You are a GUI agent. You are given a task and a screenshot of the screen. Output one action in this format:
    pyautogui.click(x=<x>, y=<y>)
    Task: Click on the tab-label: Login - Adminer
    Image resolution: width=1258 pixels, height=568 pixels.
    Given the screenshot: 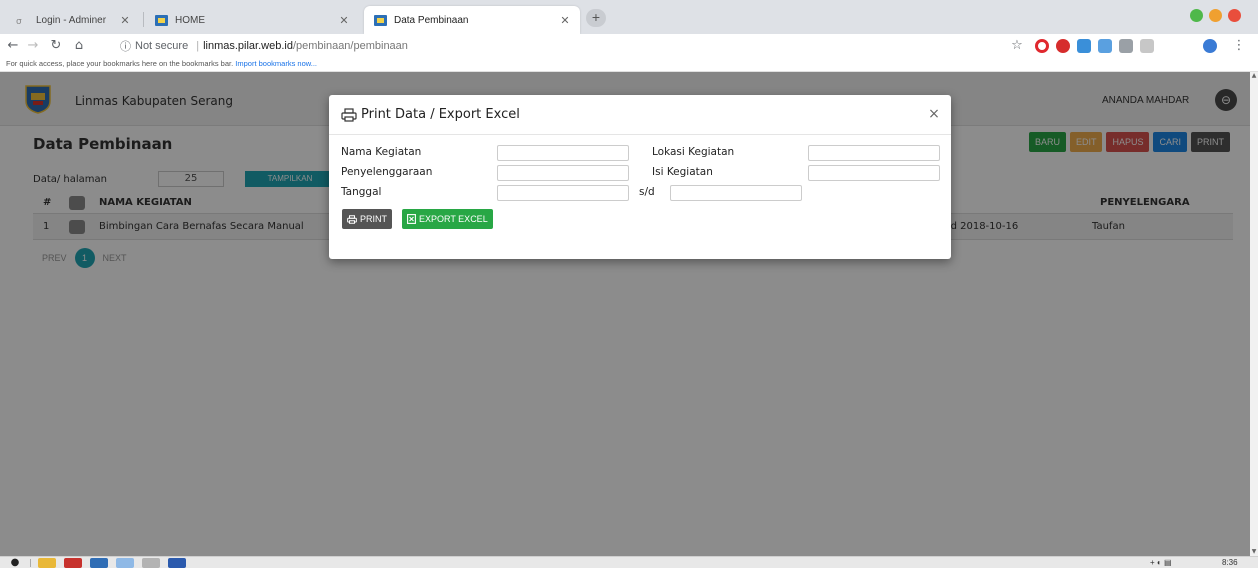 What is the action you would take?
    pyautogui.click(x=71, y=20)
    